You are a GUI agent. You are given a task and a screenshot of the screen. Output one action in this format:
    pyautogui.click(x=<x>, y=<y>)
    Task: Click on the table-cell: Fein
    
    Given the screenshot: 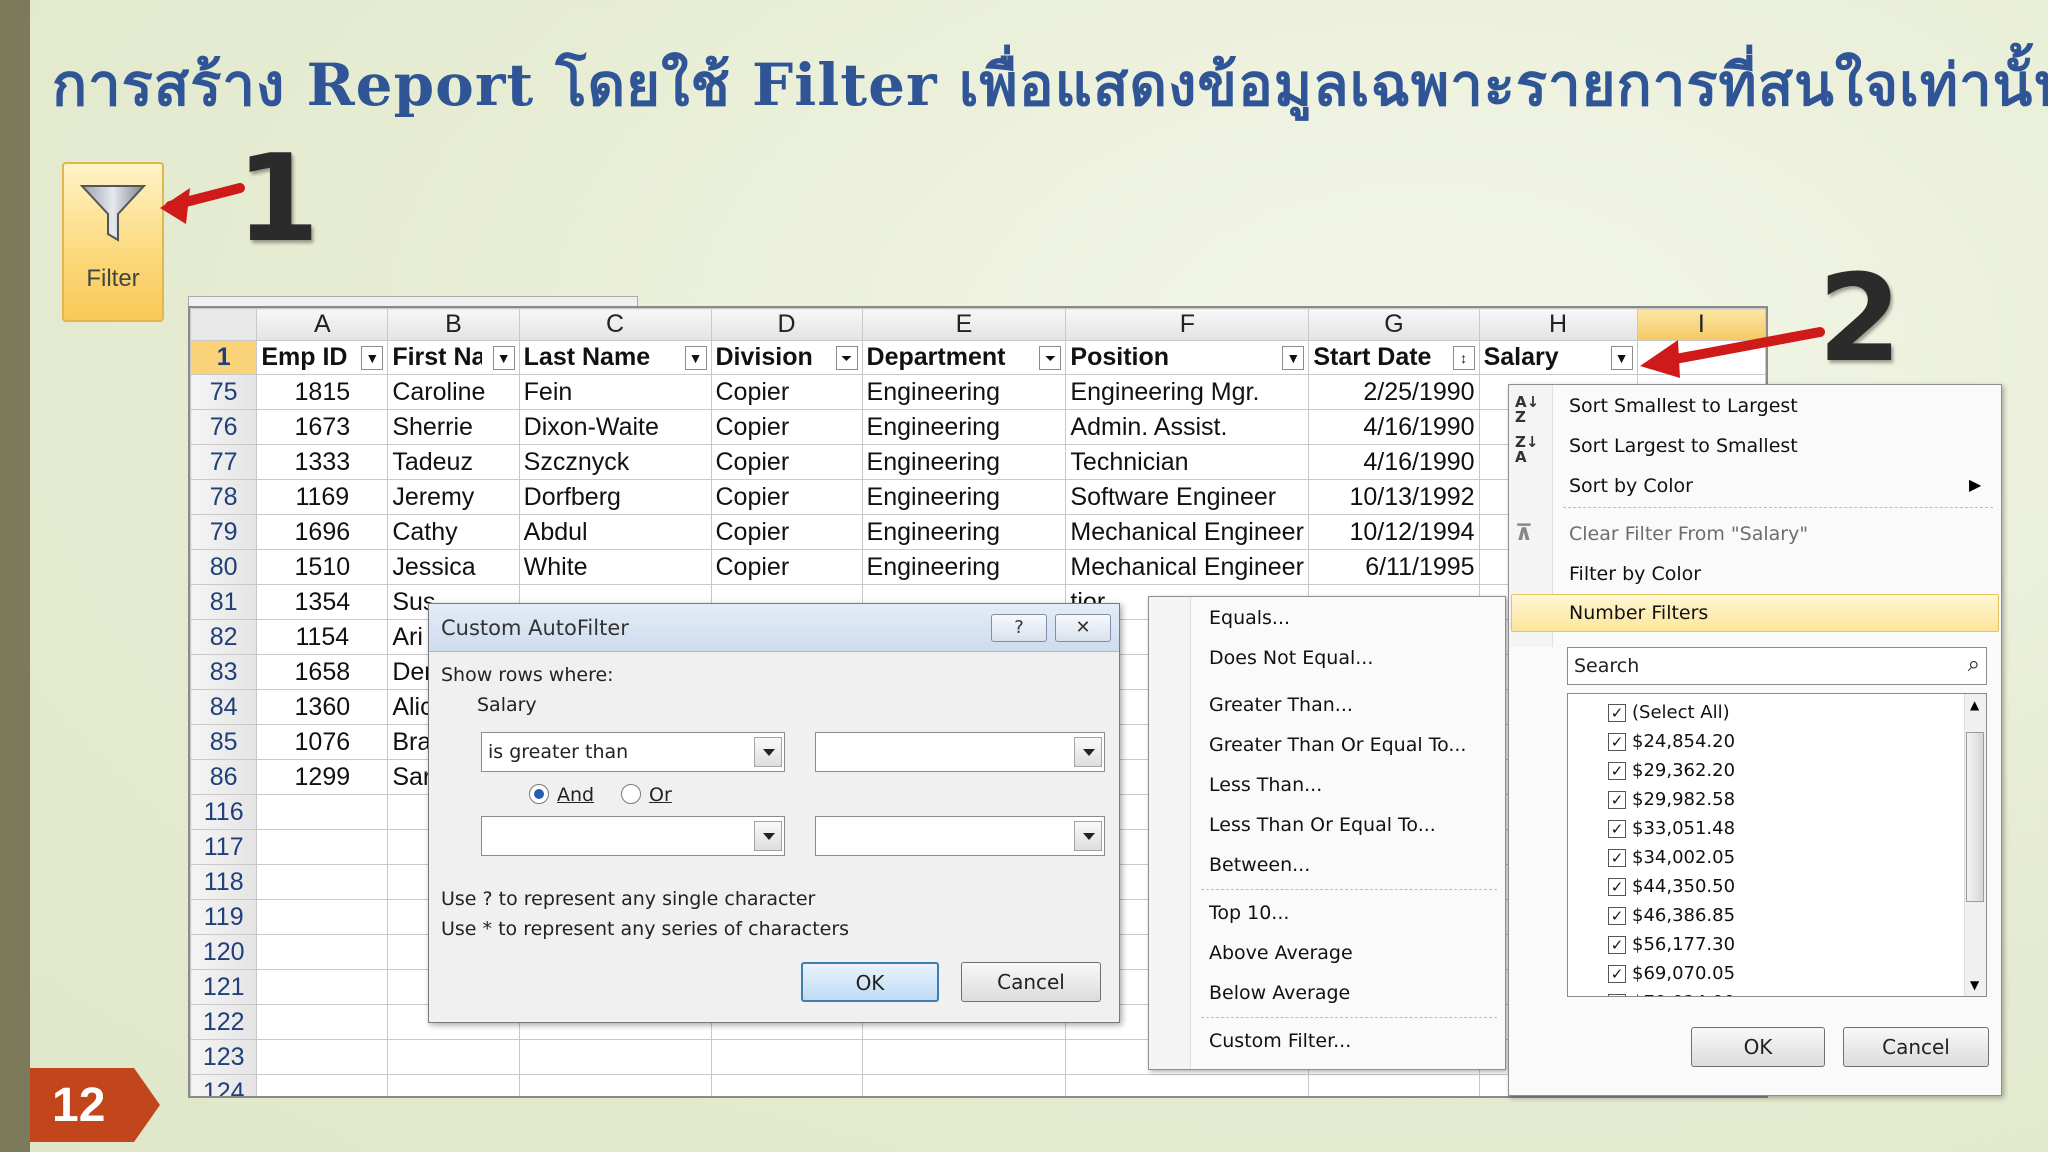 What is the action you would take?
    pyautogui.click(x=615, y=392)
    